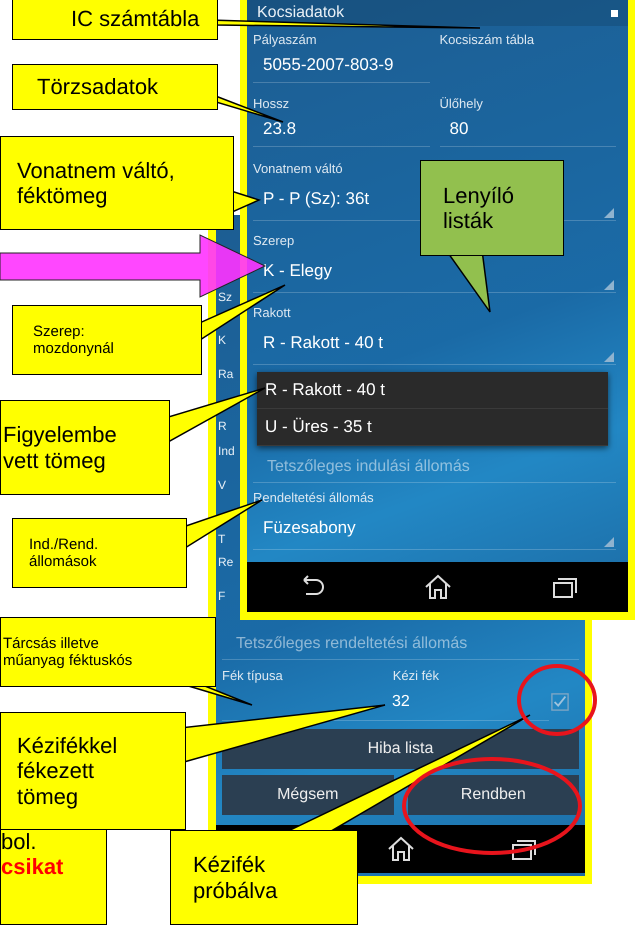 Image resolution: width=637 pixels, height=932 pixels. I want to click on note-text: bol., so click(19, 842).